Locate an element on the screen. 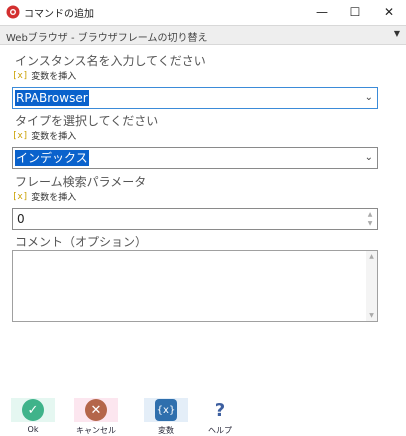 This screenshot has height=436, width=406. cancel-button-highlight: ✕ is located at coordinates (96, 410).